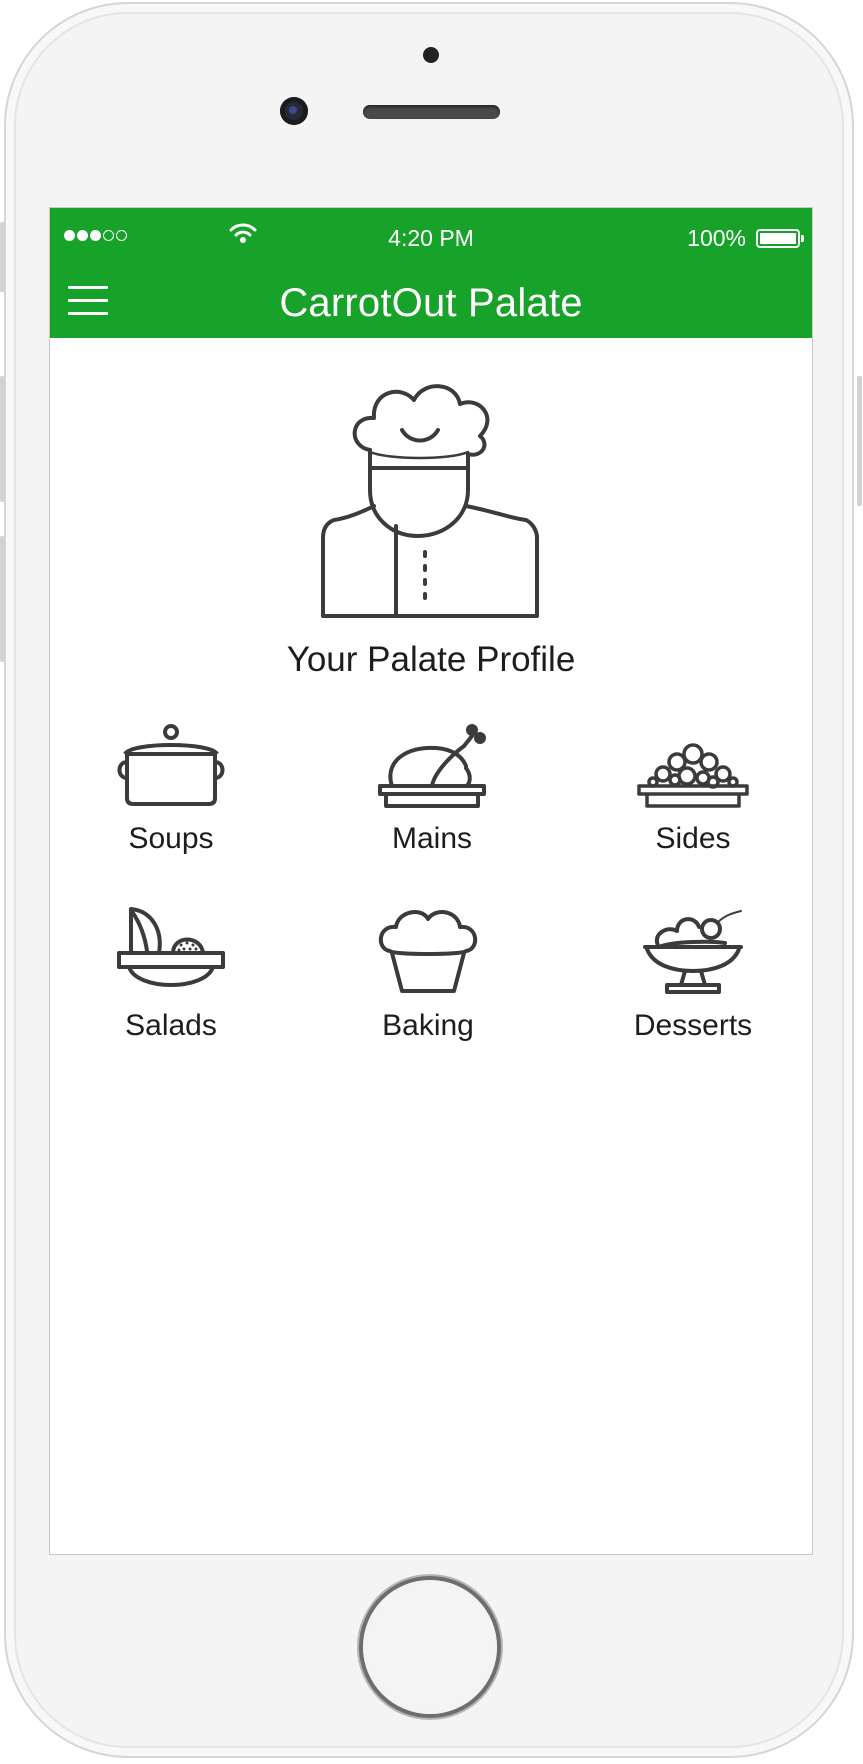 Image resolution: width=863 pixels, height=1764 pixels. What do you see at coordinates (171, 765) in the screenshot?
I see `soup-pot-icon` at bounding box center [171, 765].